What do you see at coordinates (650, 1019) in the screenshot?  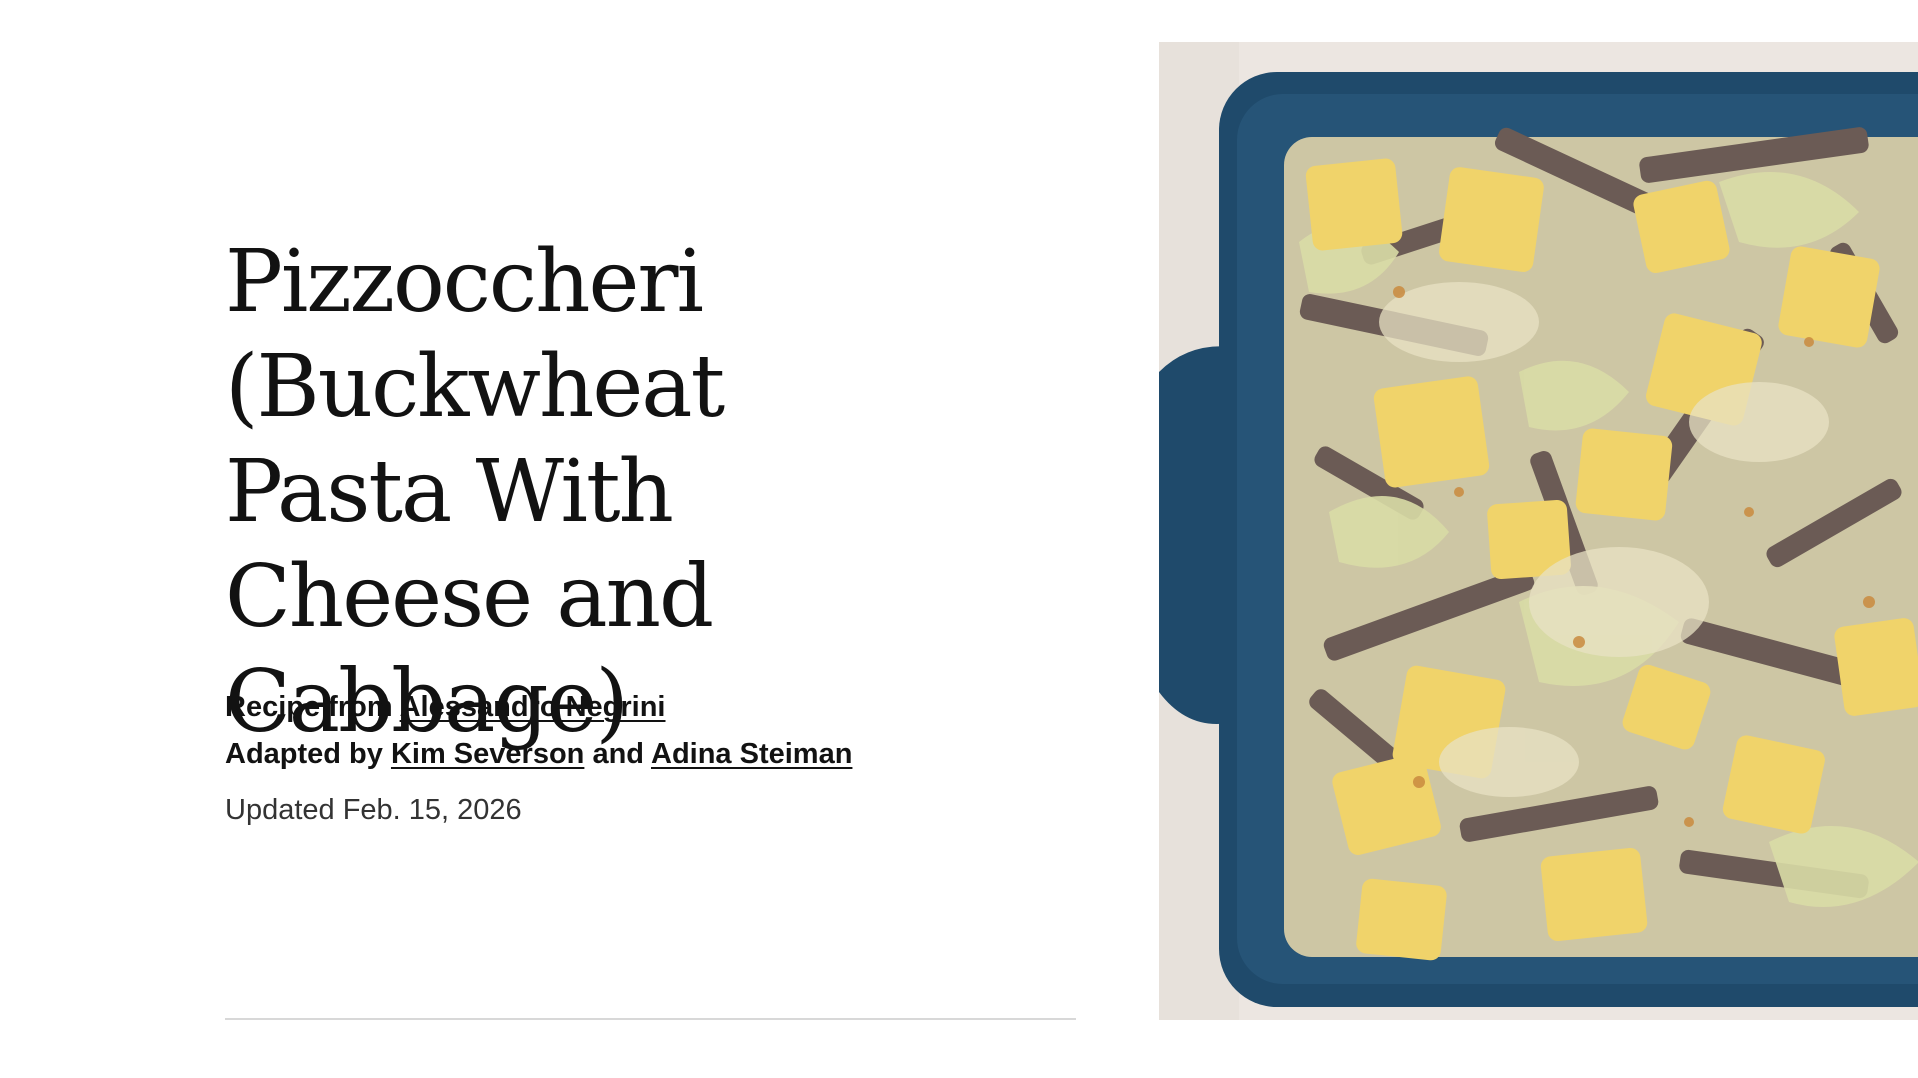 I see `section-divider` at bounding box center [650, 1019].